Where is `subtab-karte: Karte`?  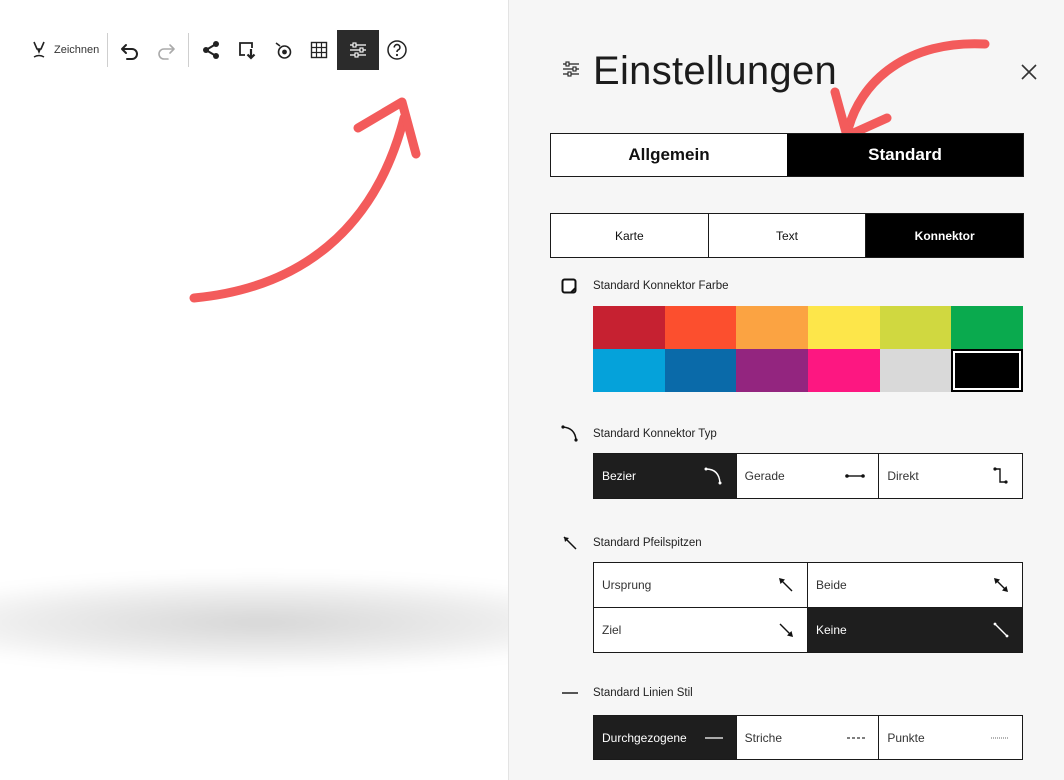 subtab-karte: Karte is located at coordinates (630, 235).